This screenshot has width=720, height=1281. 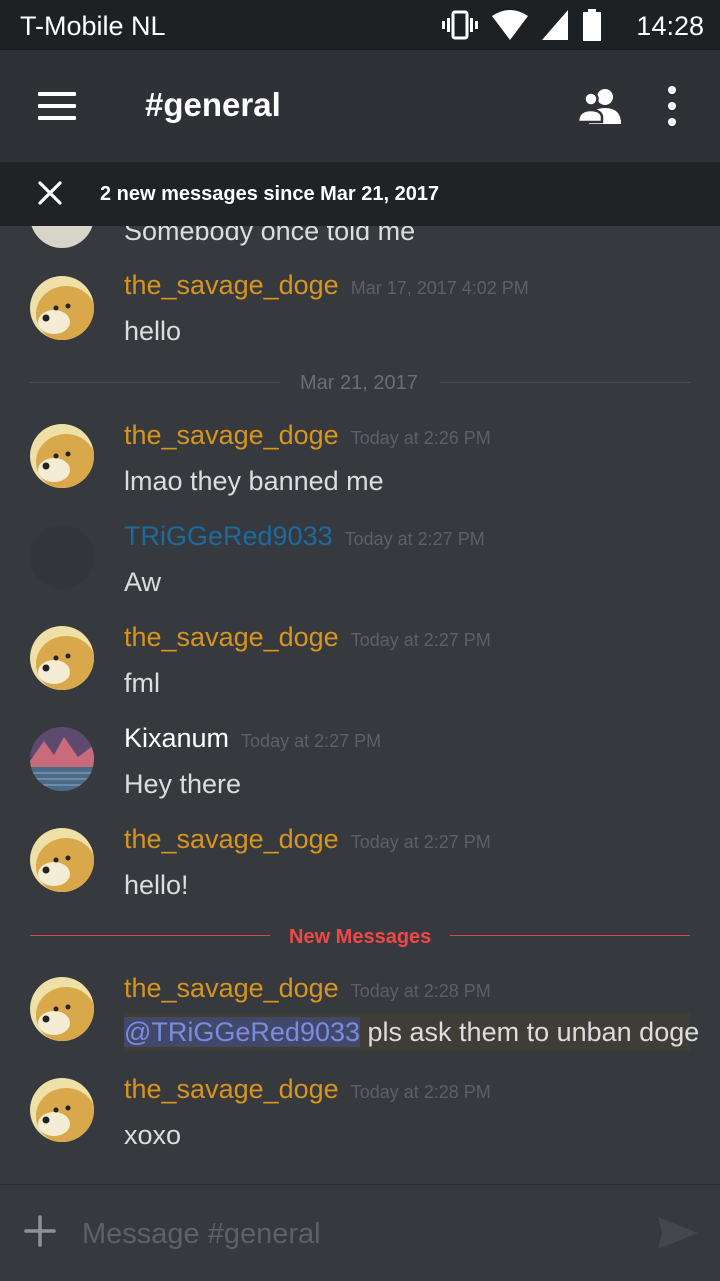 What do you see at coordinates (360, 25) in the screenshot?
I see `status-bar: T-Mobile NL 14:28` at bounding box center [360, 25].